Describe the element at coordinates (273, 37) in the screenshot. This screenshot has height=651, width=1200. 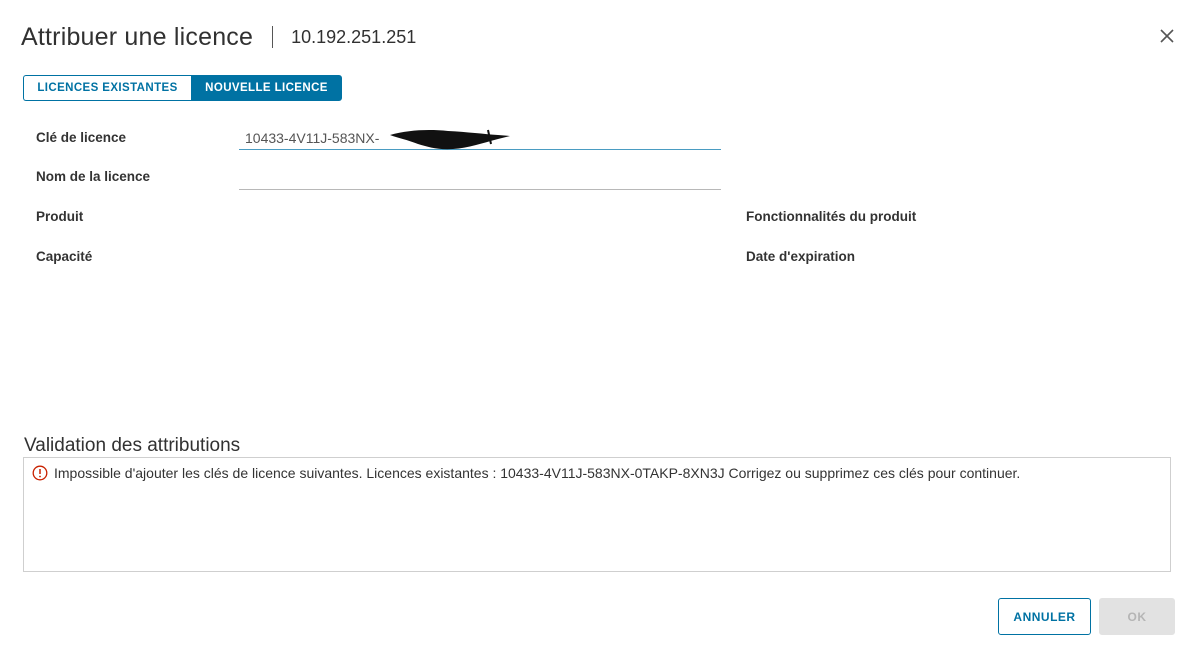
I see `title-separator` at that location.